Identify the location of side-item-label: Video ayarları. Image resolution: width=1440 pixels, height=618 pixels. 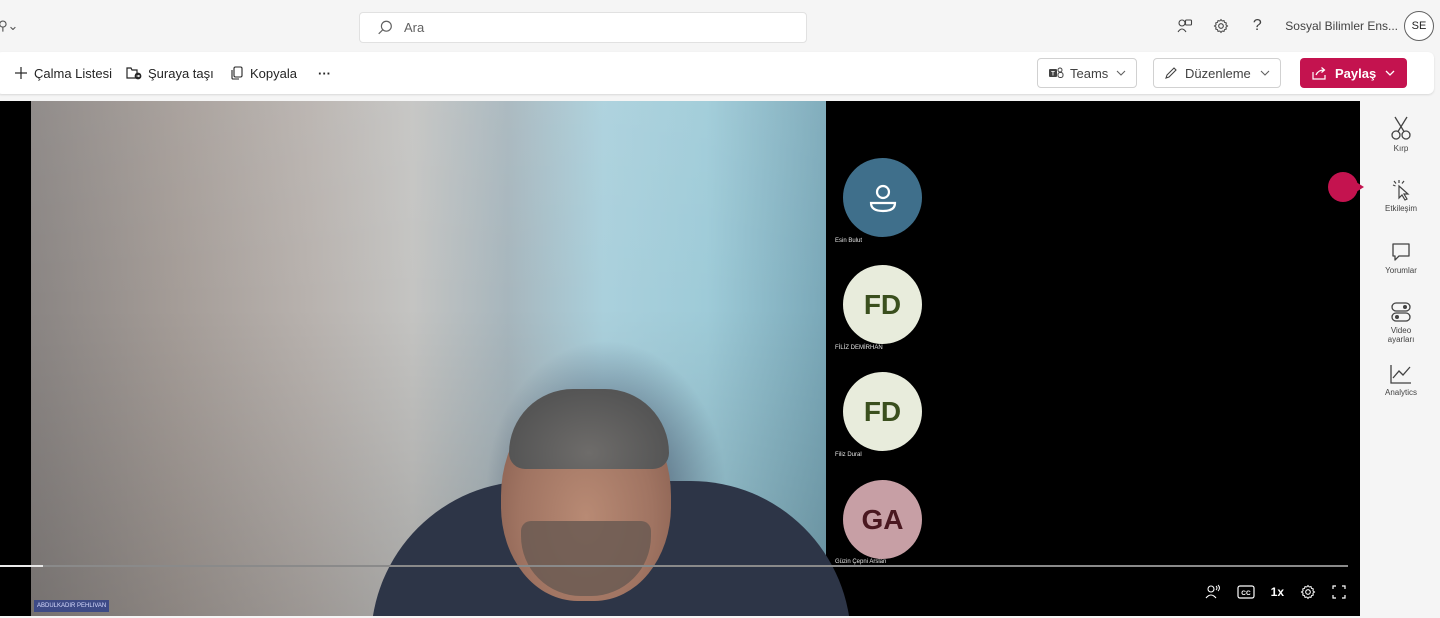
(1401, 335).